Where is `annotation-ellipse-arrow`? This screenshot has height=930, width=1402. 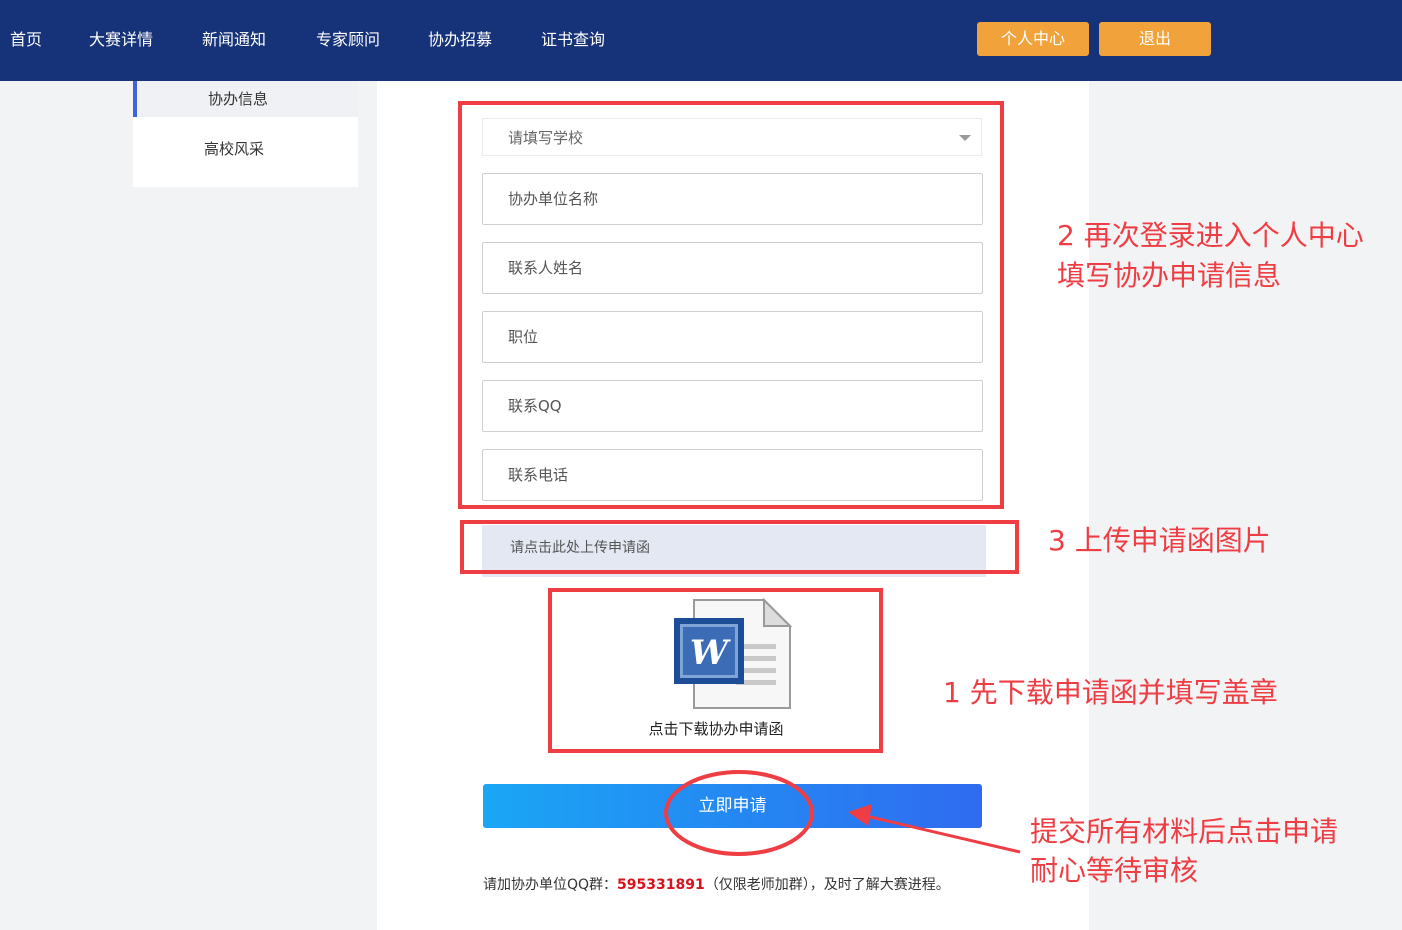
annotation-ellipse-arrow is located at coordinates (842, 813).